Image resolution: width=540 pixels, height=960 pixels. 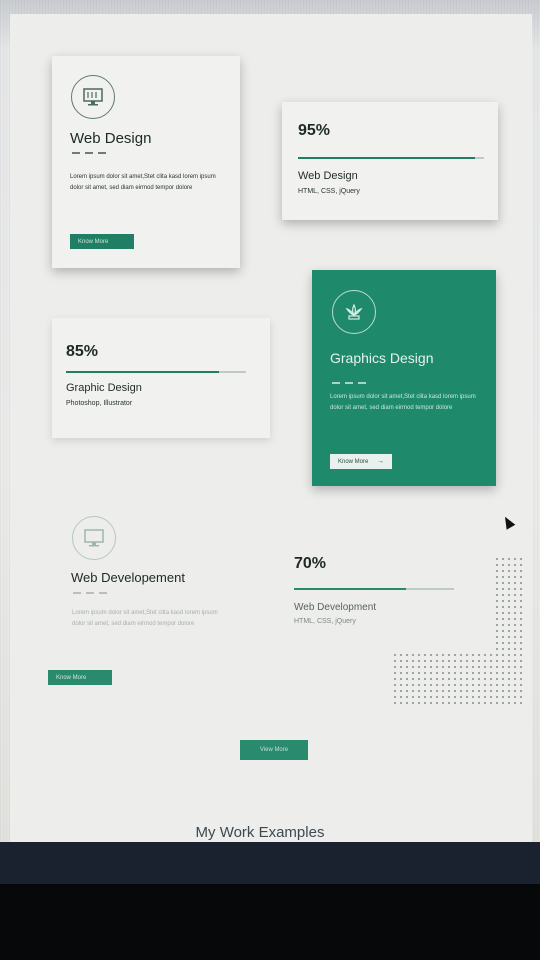 What do you see at coordinates (128, 577) in the screenshot?
I see `service-title: Web Developement` at bounding box center [128, 577].